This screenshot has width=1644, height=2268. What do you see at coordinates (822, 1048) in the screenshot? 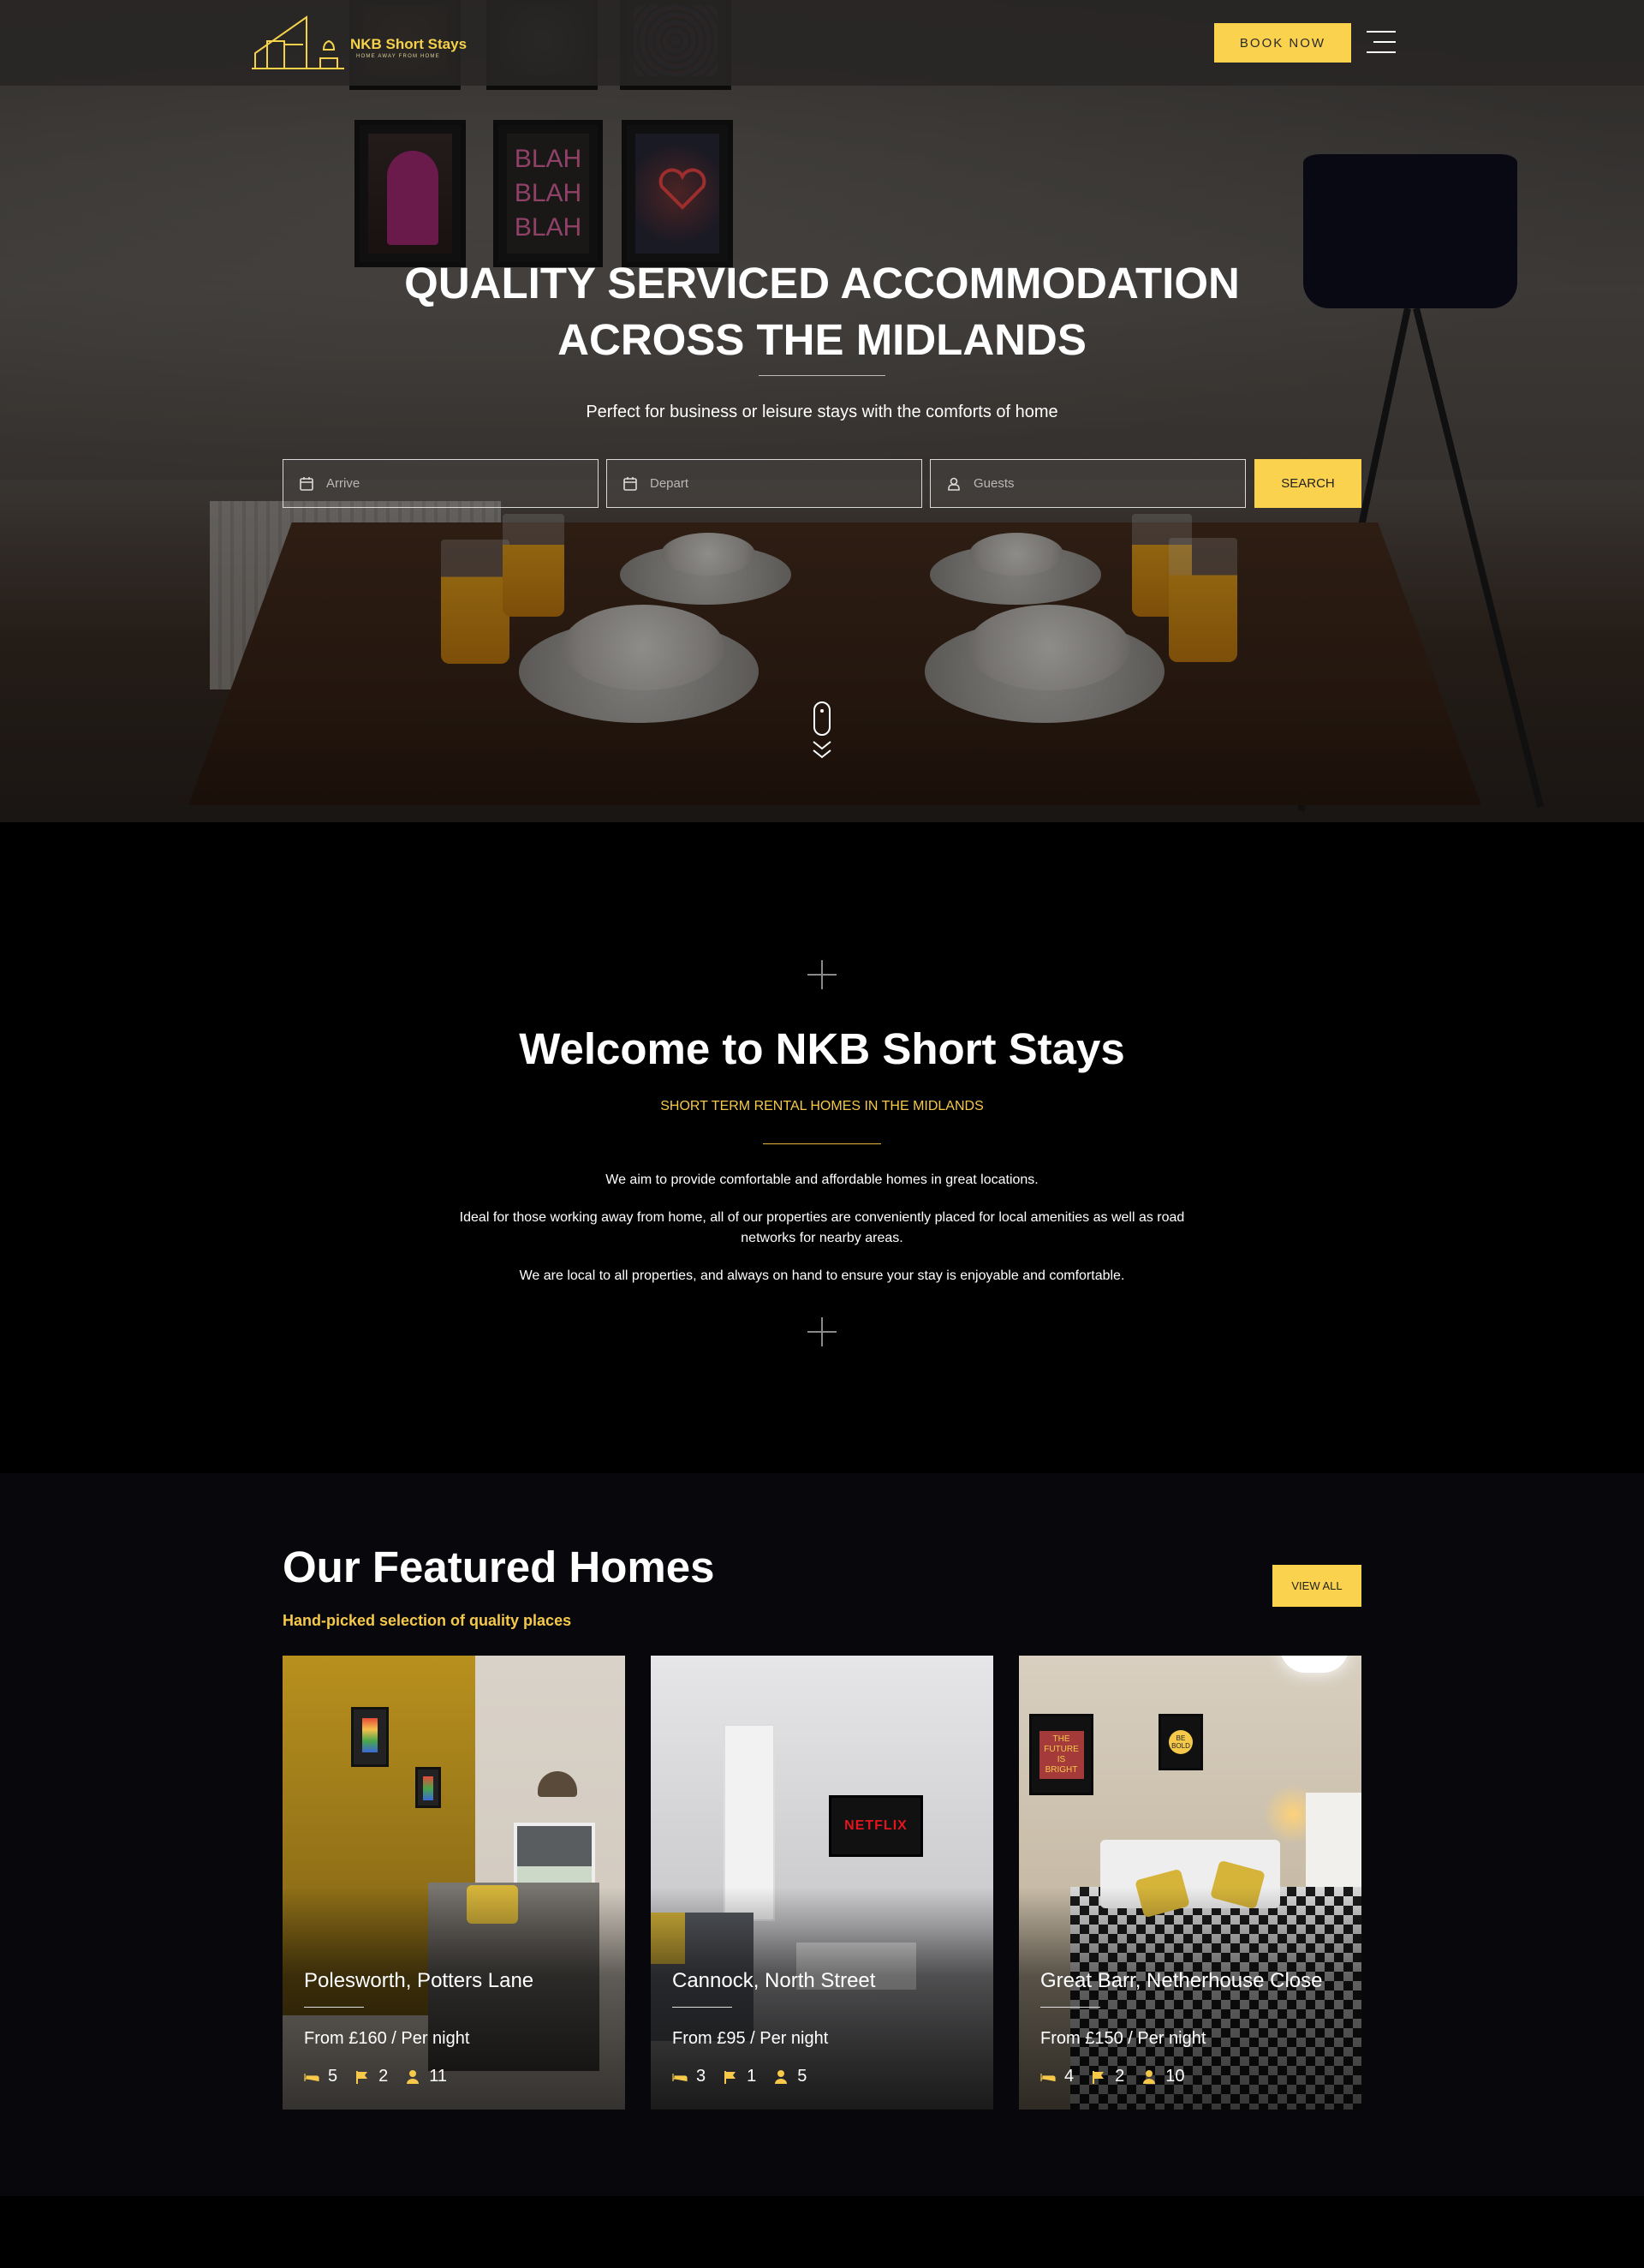
I see `welcome-title: Welcome to NKB Short Stays` at bounding box center [822, 1048].